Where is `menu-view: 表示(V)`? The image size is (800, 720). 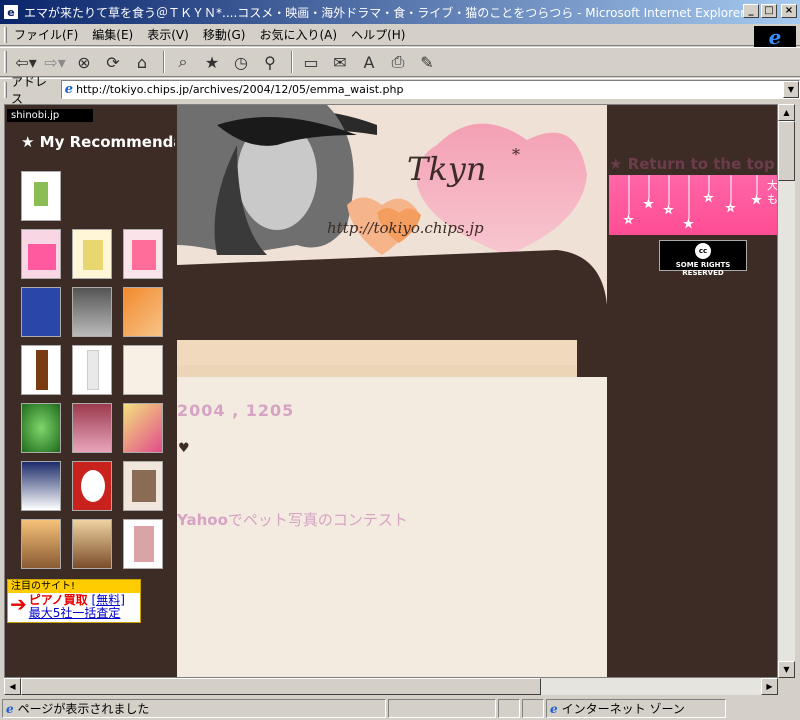 menu-view: 表示(V) is located at coordinates (168, 34).